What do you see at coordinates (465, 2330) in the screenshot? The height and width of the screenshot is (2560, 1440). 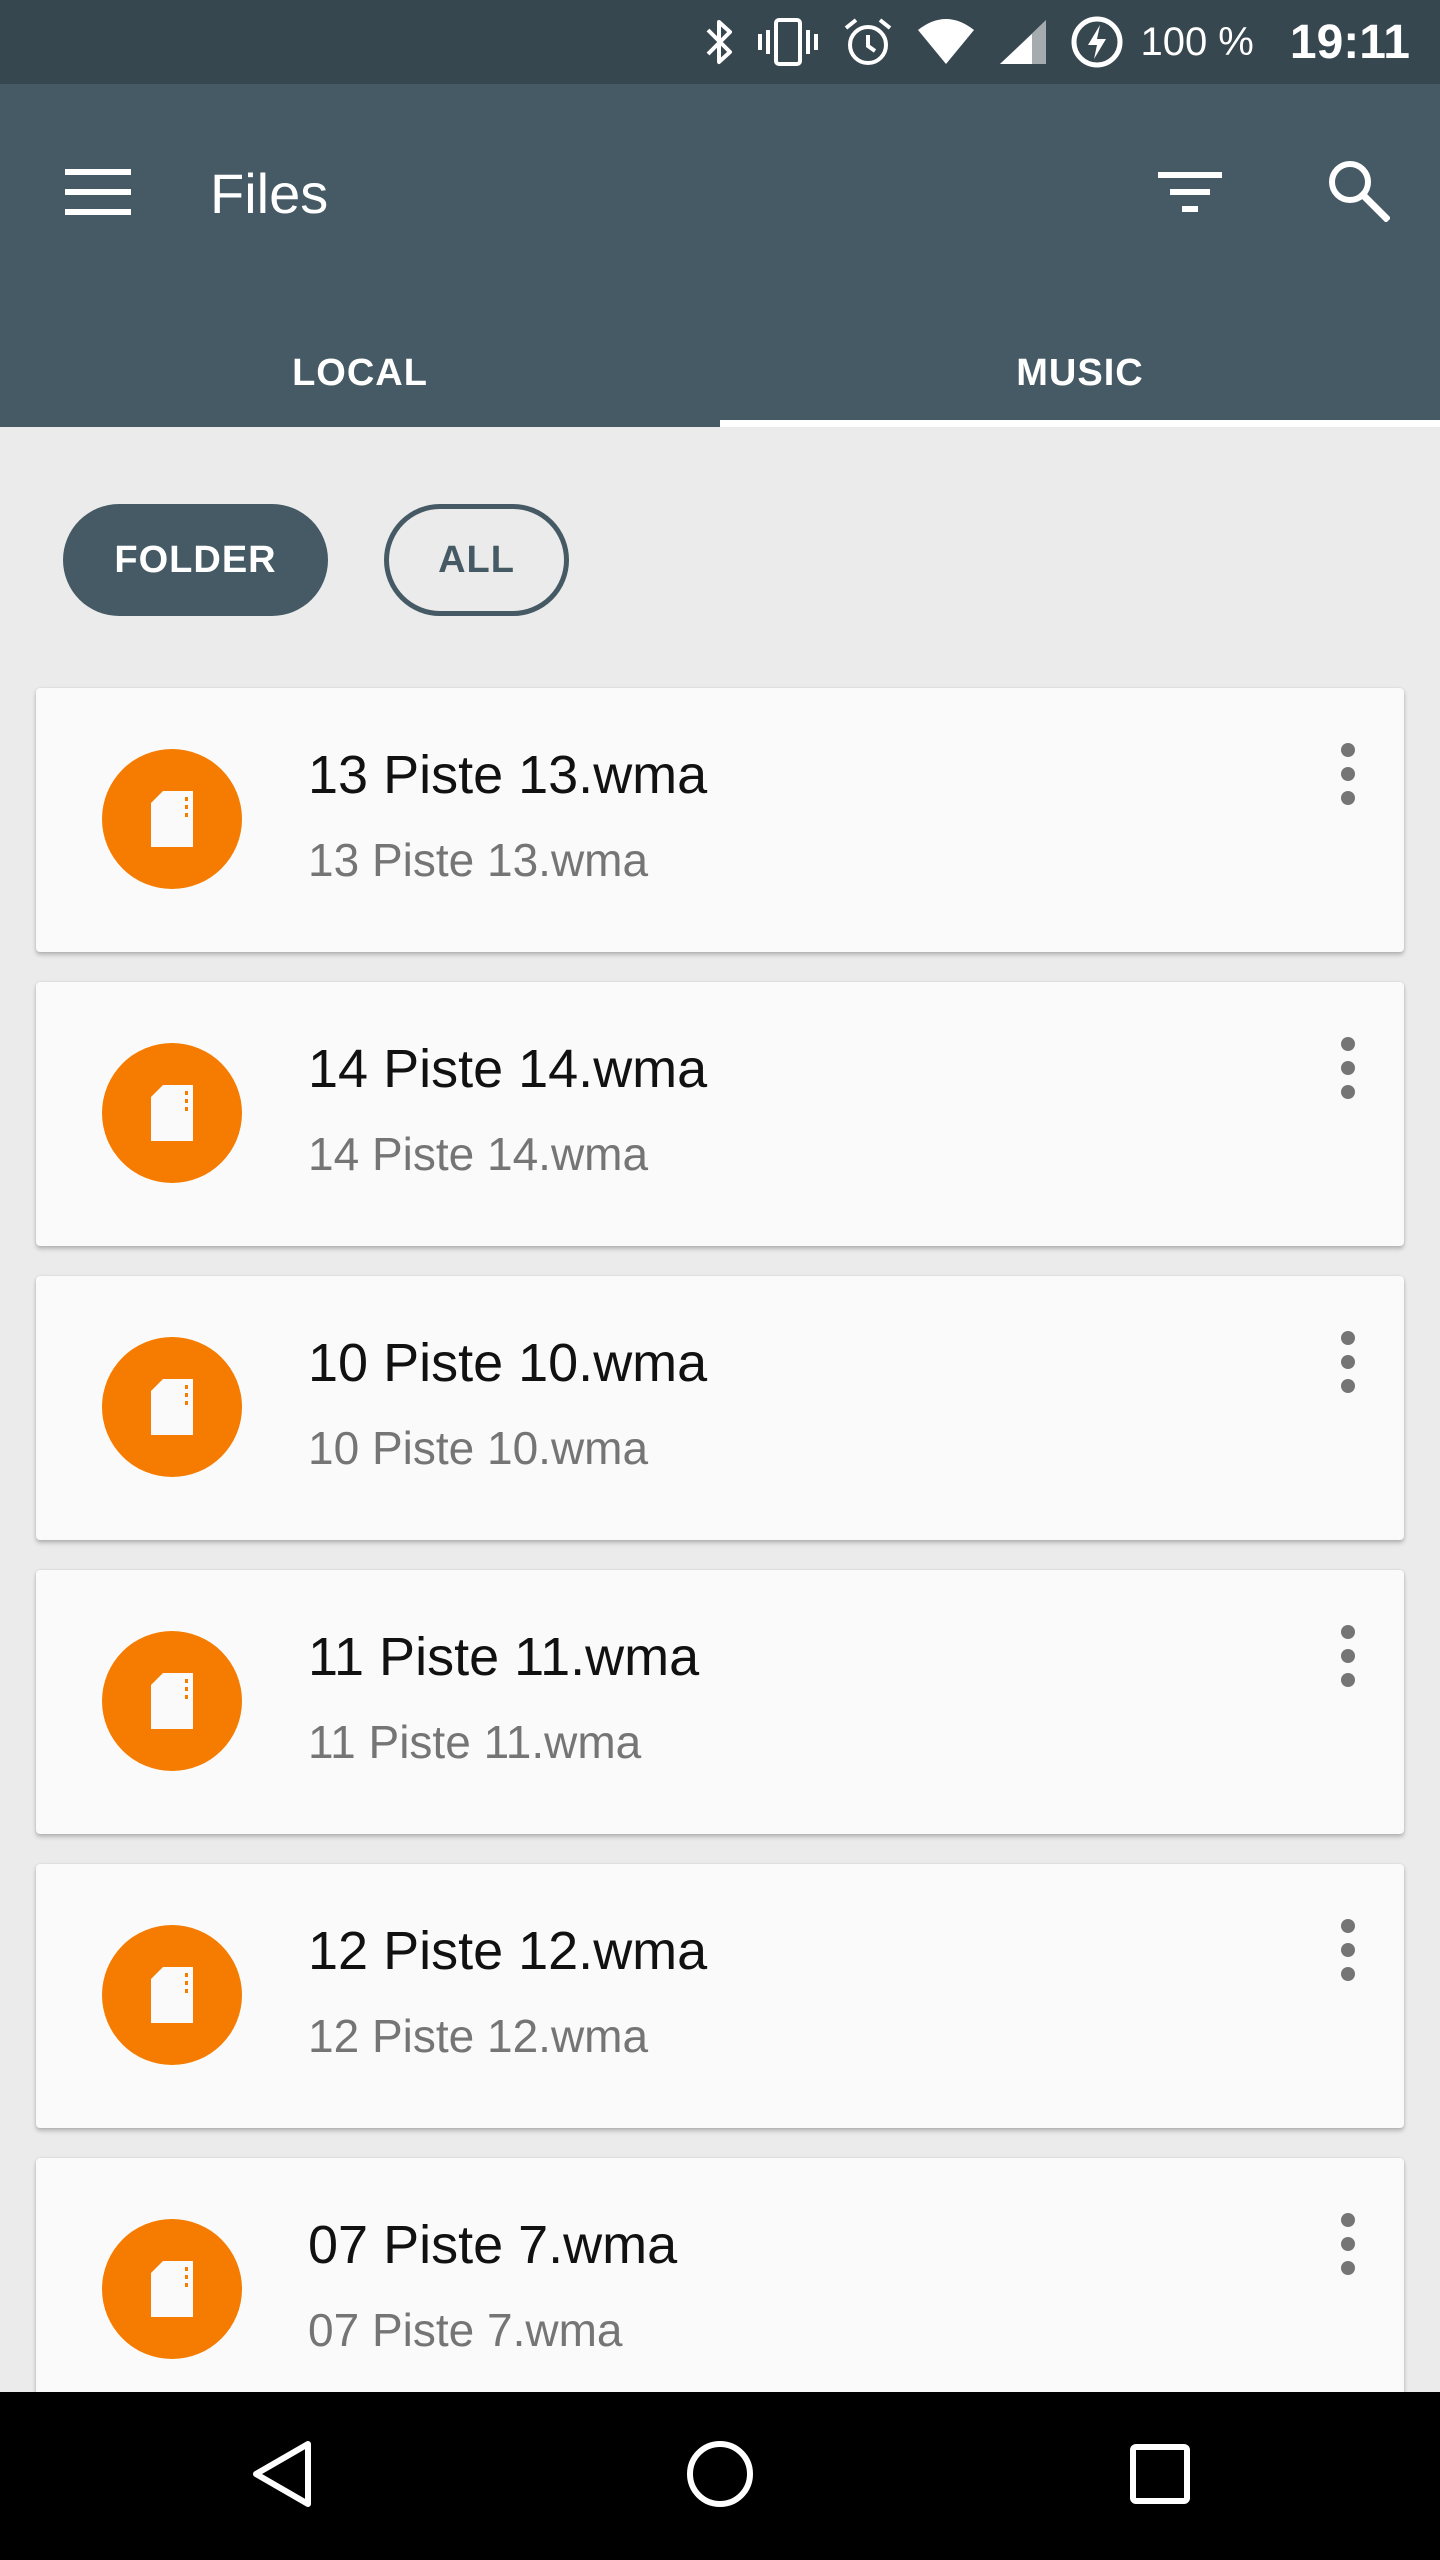 I see `file-subtitle: 07 Piste 7.wma` at bounding box center [465, 2330].